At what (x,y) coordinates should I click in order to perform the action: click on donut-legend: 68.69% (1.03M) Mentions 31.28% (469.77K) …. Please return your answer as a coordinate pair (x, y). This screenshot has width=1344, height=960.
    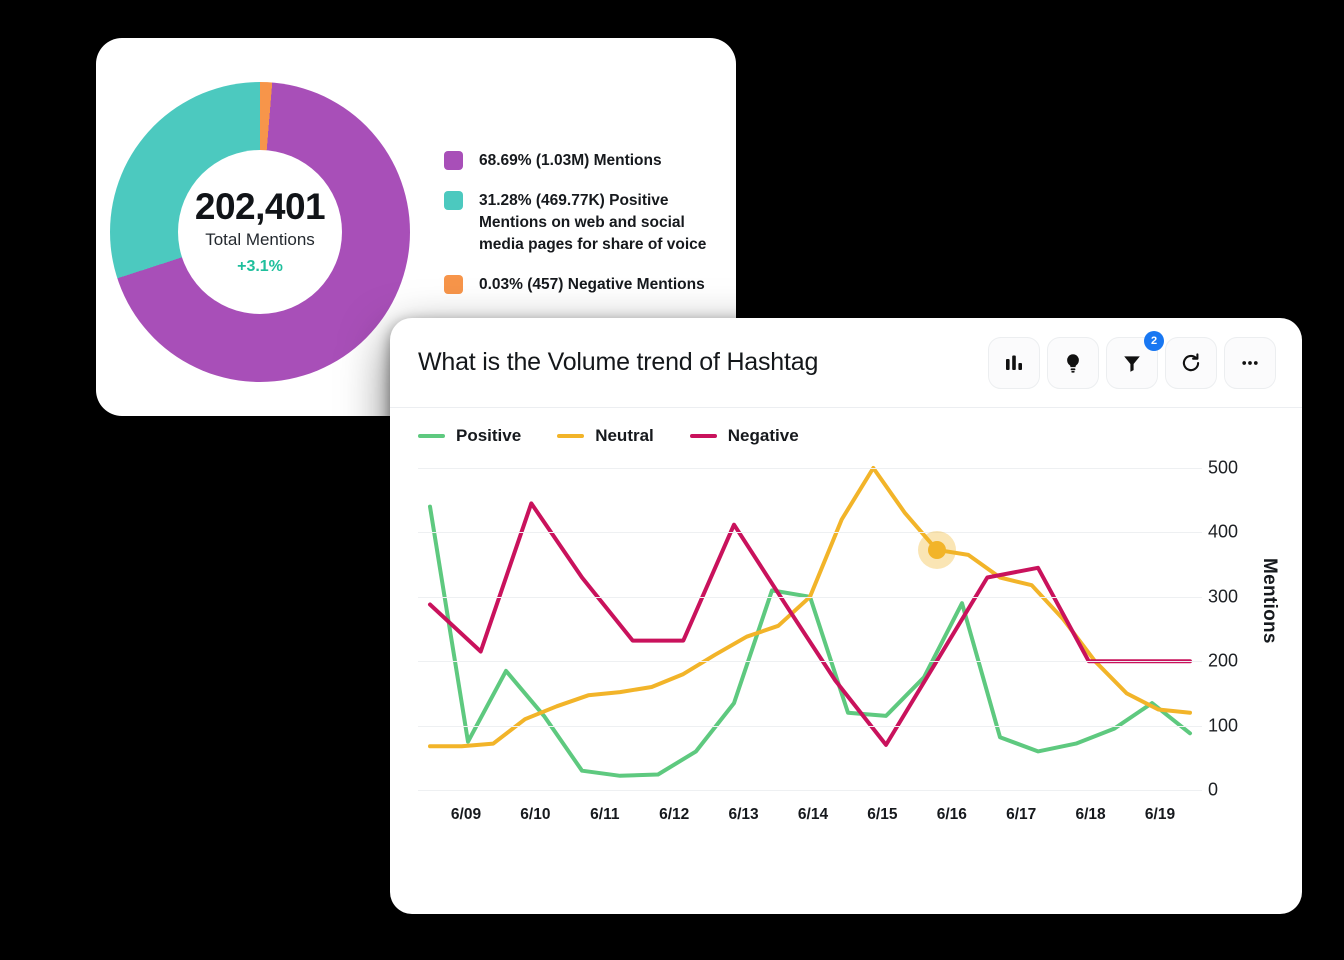
    Looking at the image, I should click on (583, 232).